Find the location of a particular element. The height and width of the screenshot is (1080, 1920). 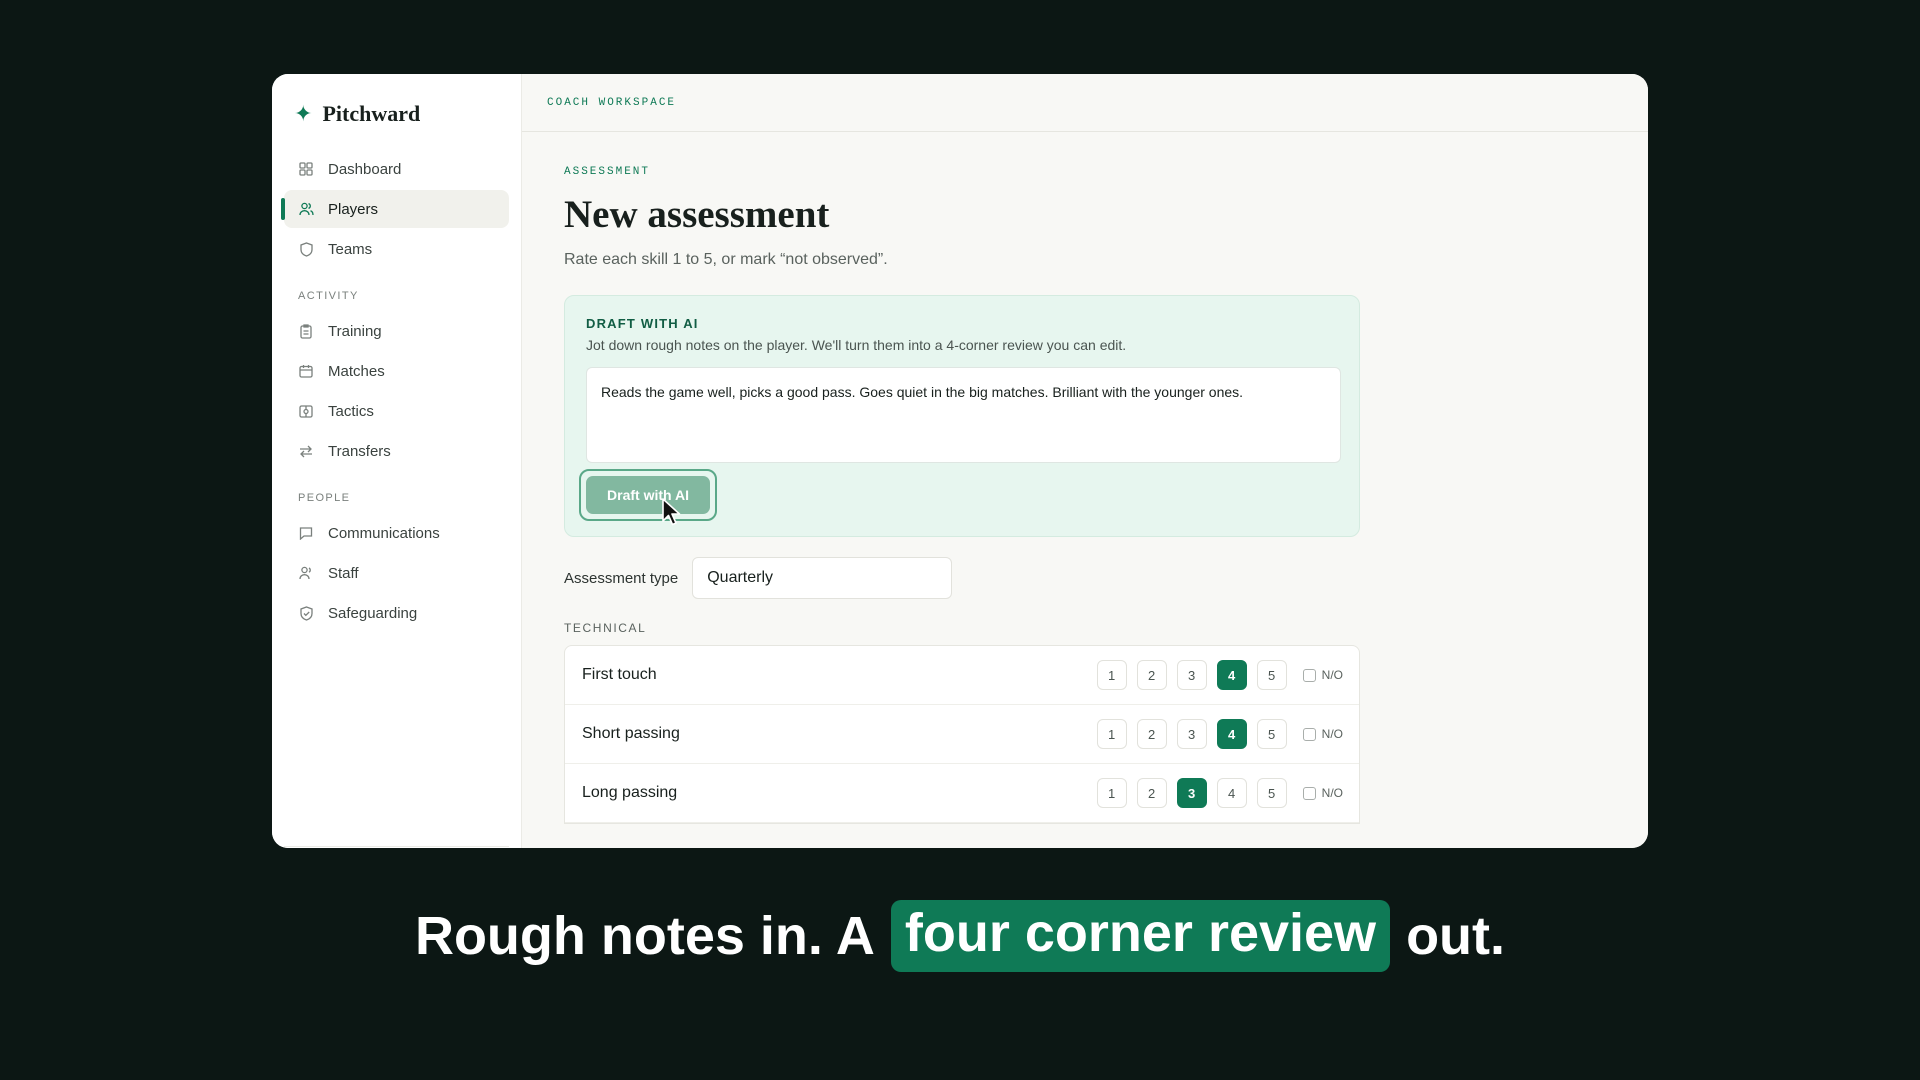

sidebar-item-label: Training is located at coordinates (355, 331).